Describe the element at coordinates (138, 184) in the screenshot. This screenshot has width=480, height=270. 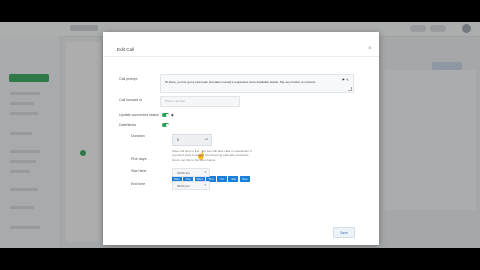
I see `end-time-label: End time` at that location.